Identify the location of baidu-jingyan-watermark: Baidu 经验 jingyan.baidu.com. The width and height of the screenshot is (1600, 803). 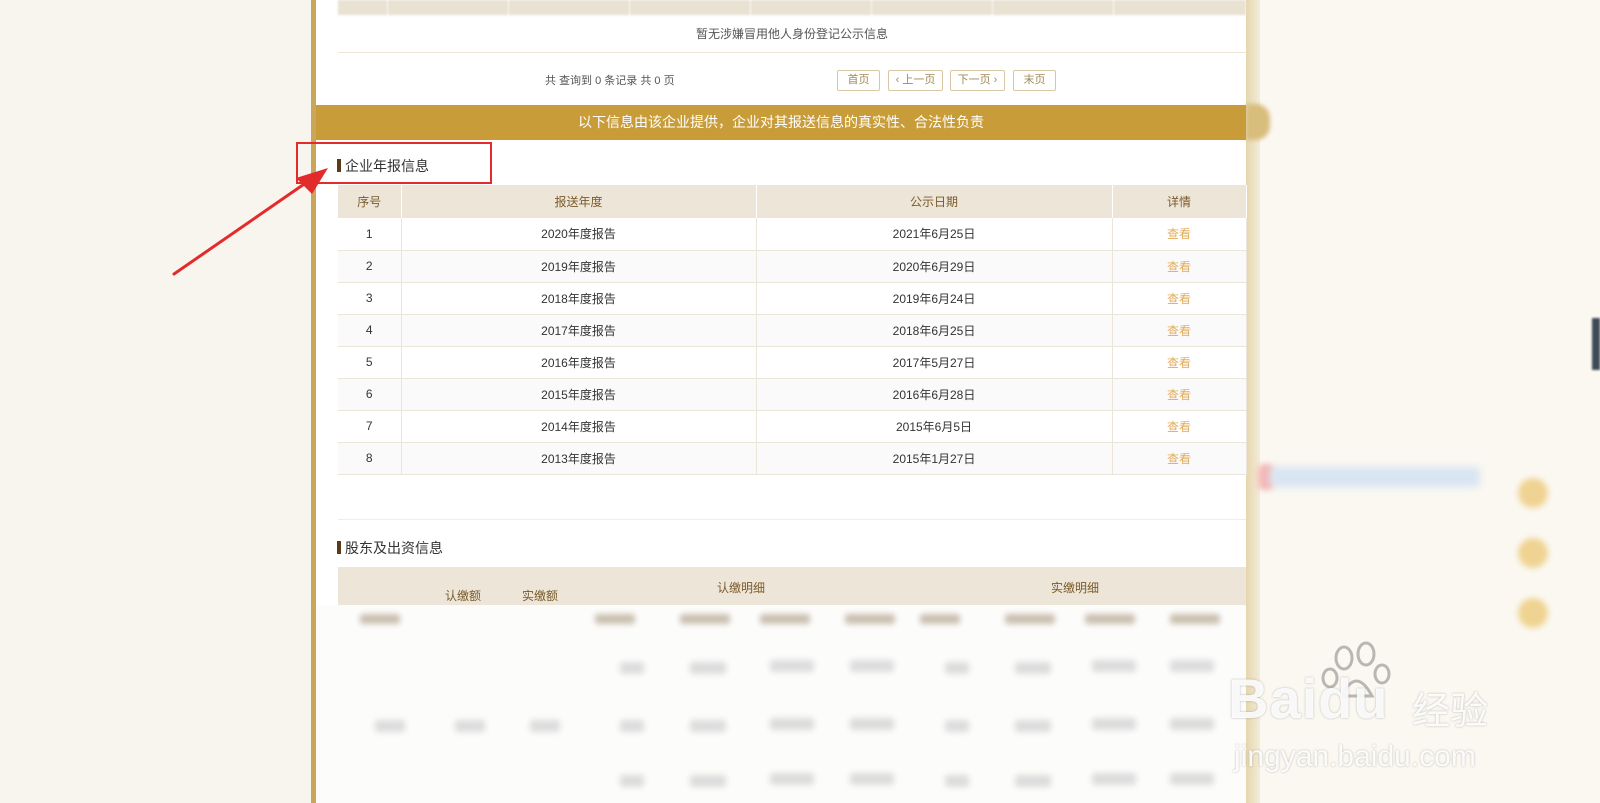
(1378, 715).